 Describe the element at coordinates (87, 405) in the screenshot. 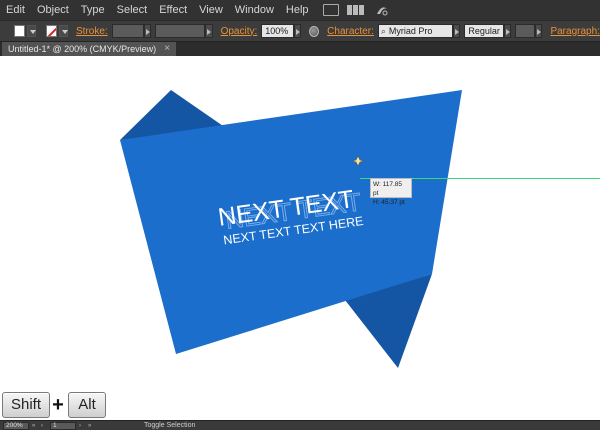

I see `alt-key-badge: Alt` at that location.